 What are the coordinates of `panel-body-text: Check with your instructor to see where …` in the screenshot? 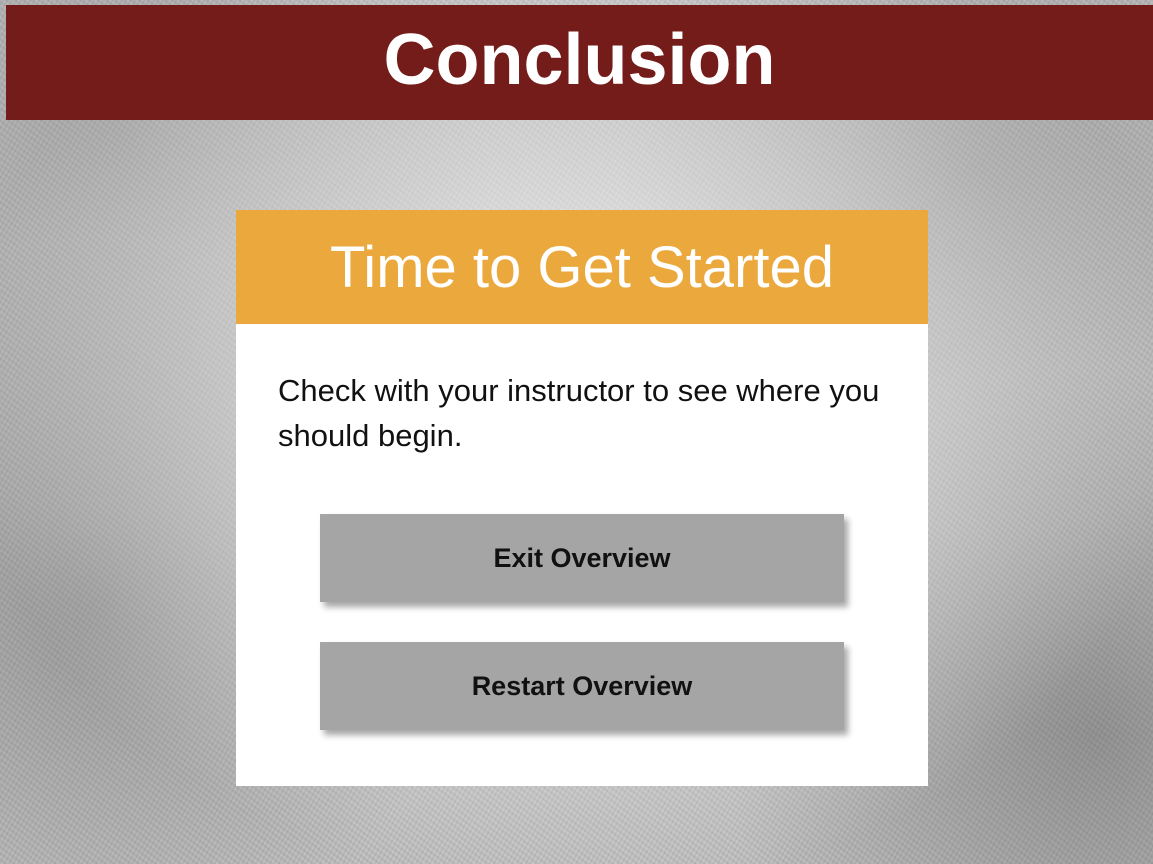 It's located at (579, 413).